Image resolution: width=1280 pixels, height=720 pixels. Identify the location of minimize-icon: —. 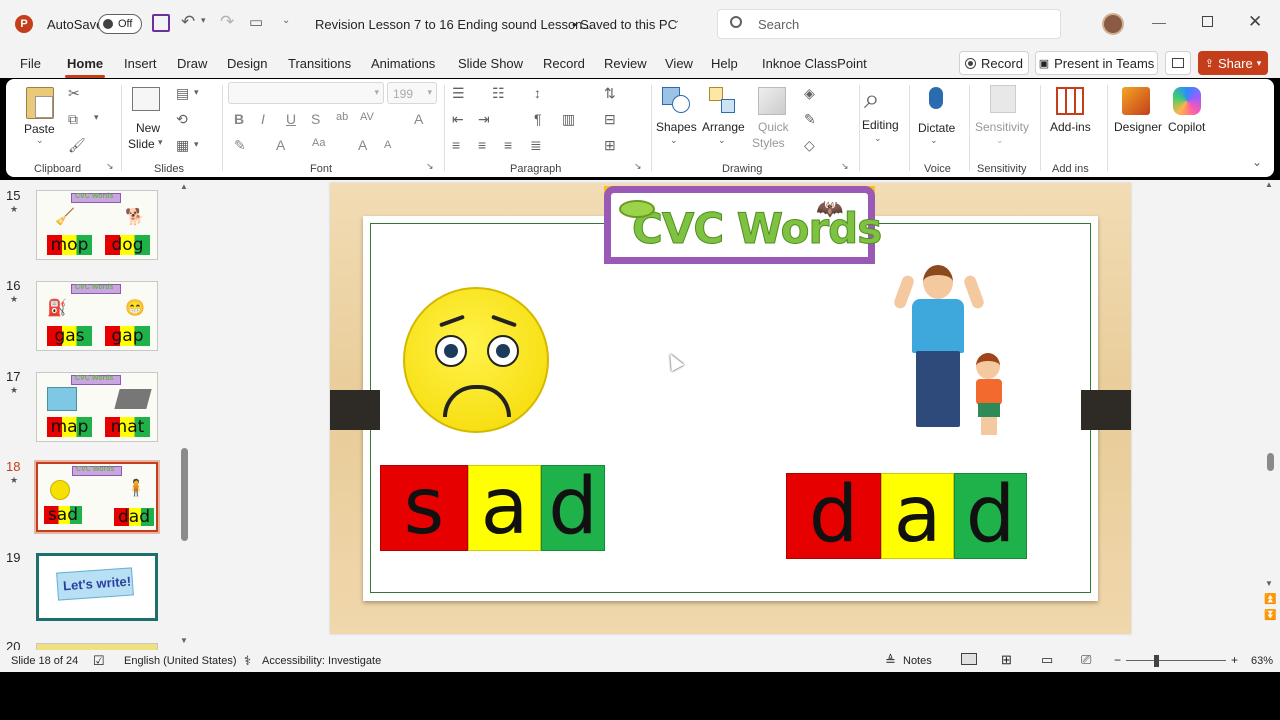
(1159, 22).